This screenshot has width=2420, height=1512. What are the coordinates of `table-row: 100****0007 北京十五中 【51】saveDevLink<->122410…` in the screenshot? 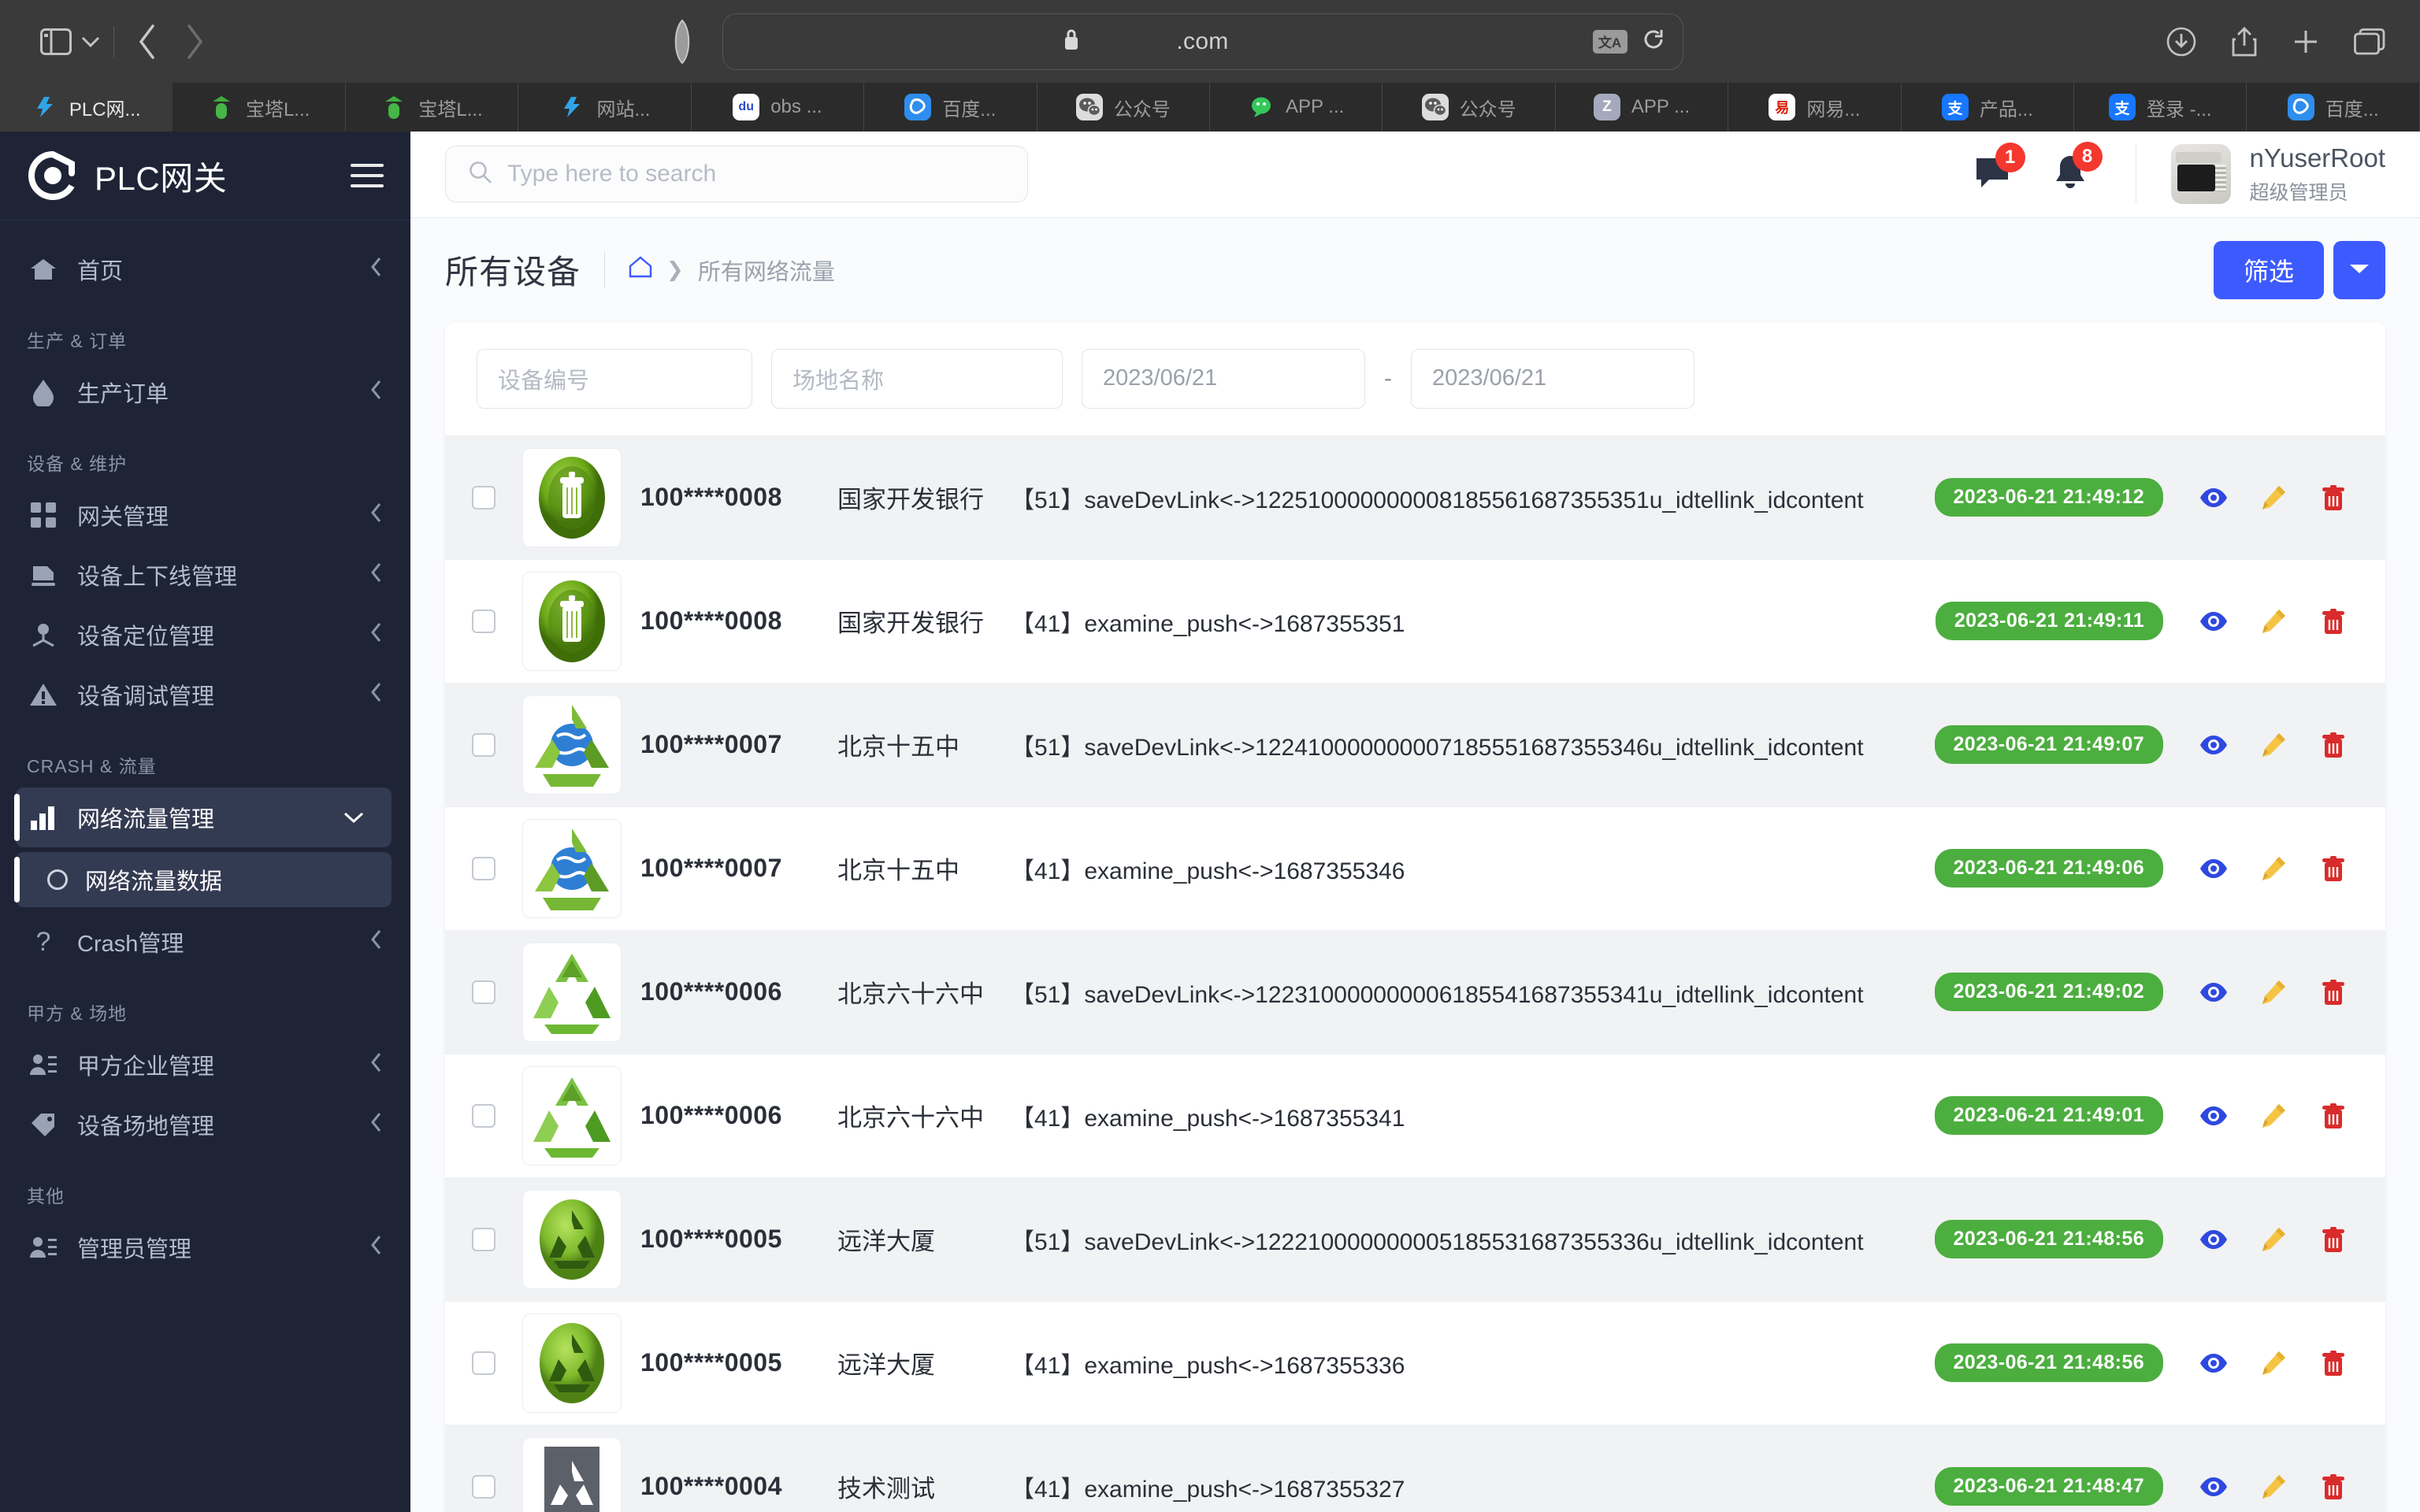 It's located at (1415, 744).